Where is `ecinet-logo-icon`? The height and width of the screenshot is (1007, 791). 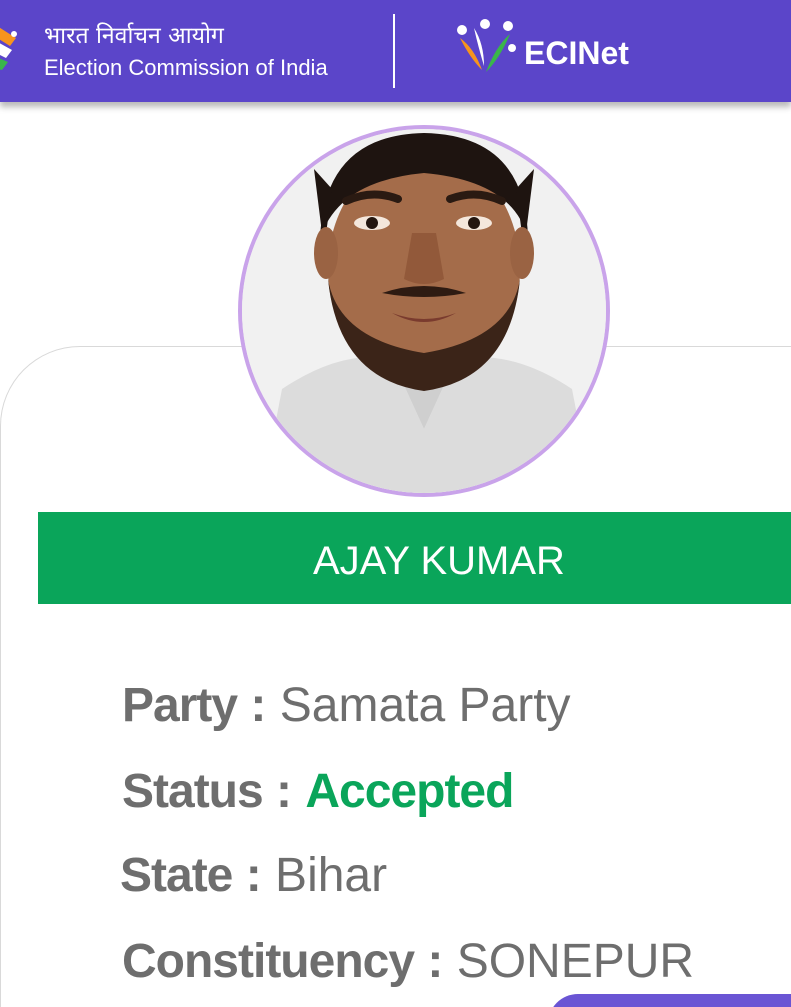 ecinet-logo-icon is located at coordinates (486, 45).